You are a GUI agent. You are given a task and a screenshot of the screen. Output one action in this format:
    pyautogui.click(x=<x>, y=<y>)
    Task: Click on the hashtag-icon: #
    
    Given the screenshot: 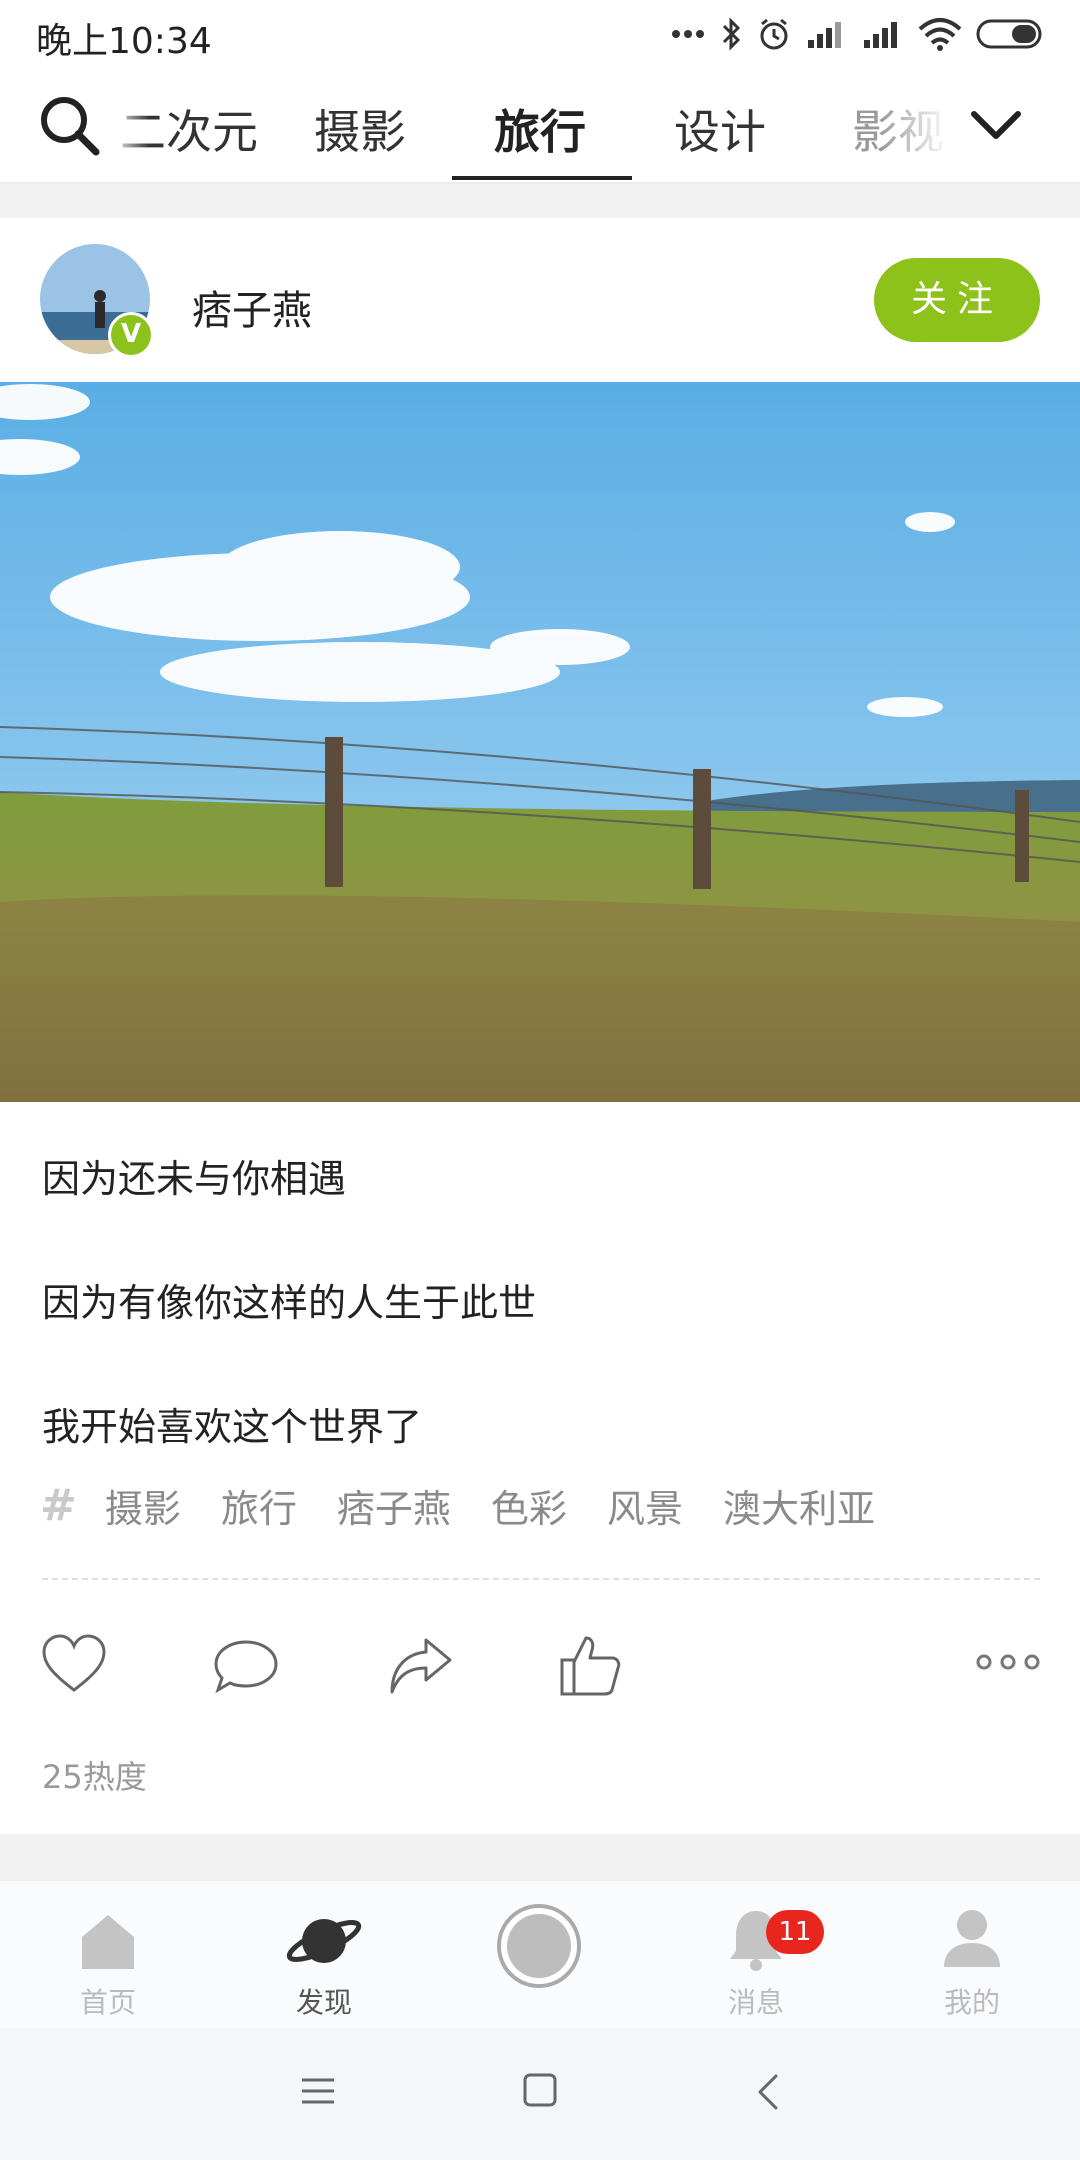 What is the action you would take?
    pyautogui.click(x=58, y=1505)
    